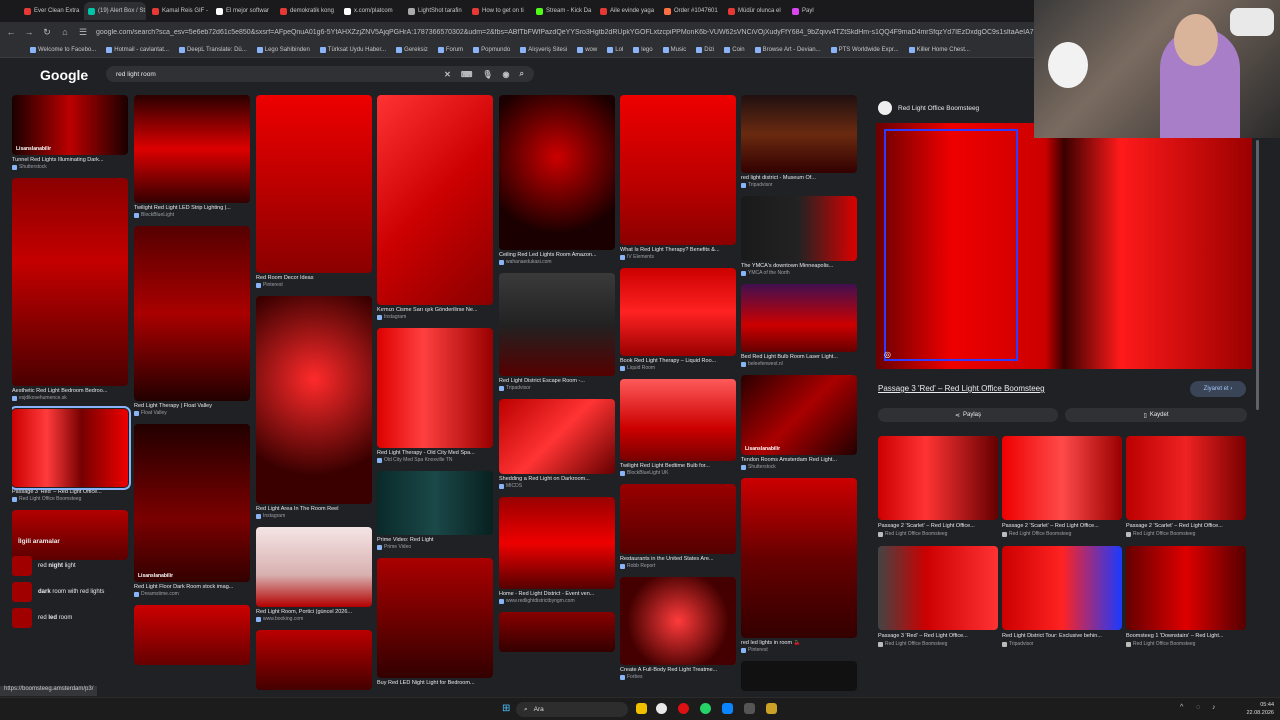  What do you see at coordinates (678, 473) in the screenshot?
I see `result-source: BlockBlueLight UK` at bounding box center [678, 473].